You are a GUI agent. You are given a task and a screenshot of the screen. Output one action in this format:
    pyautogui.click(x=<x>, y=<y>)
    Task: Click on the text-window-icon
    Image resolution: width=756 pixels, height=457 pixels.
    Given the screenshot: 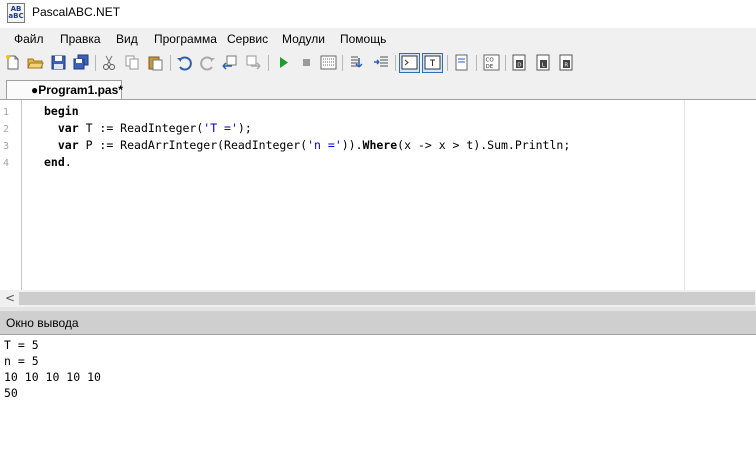 What is the action you would take?
    pyautogui.click(x=432, y=63)
    